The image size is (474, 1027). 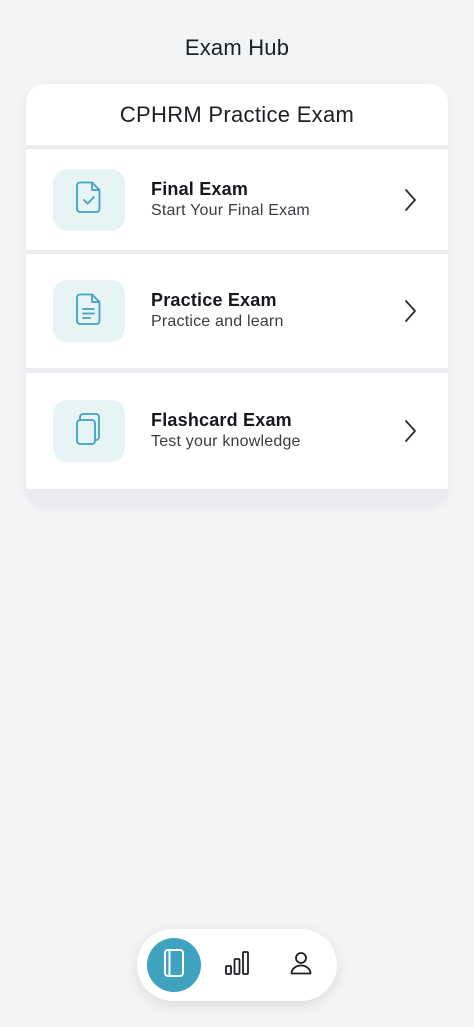 I want to click on notebook-icon, so click(x=174, y=965).